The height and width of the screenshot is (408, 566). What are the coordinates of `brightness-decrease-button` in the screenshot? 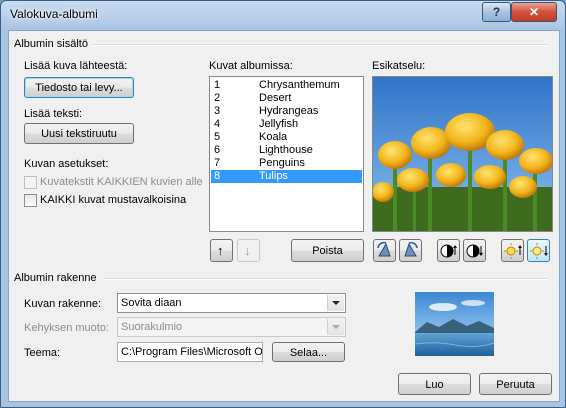 It's located at (538, 250).